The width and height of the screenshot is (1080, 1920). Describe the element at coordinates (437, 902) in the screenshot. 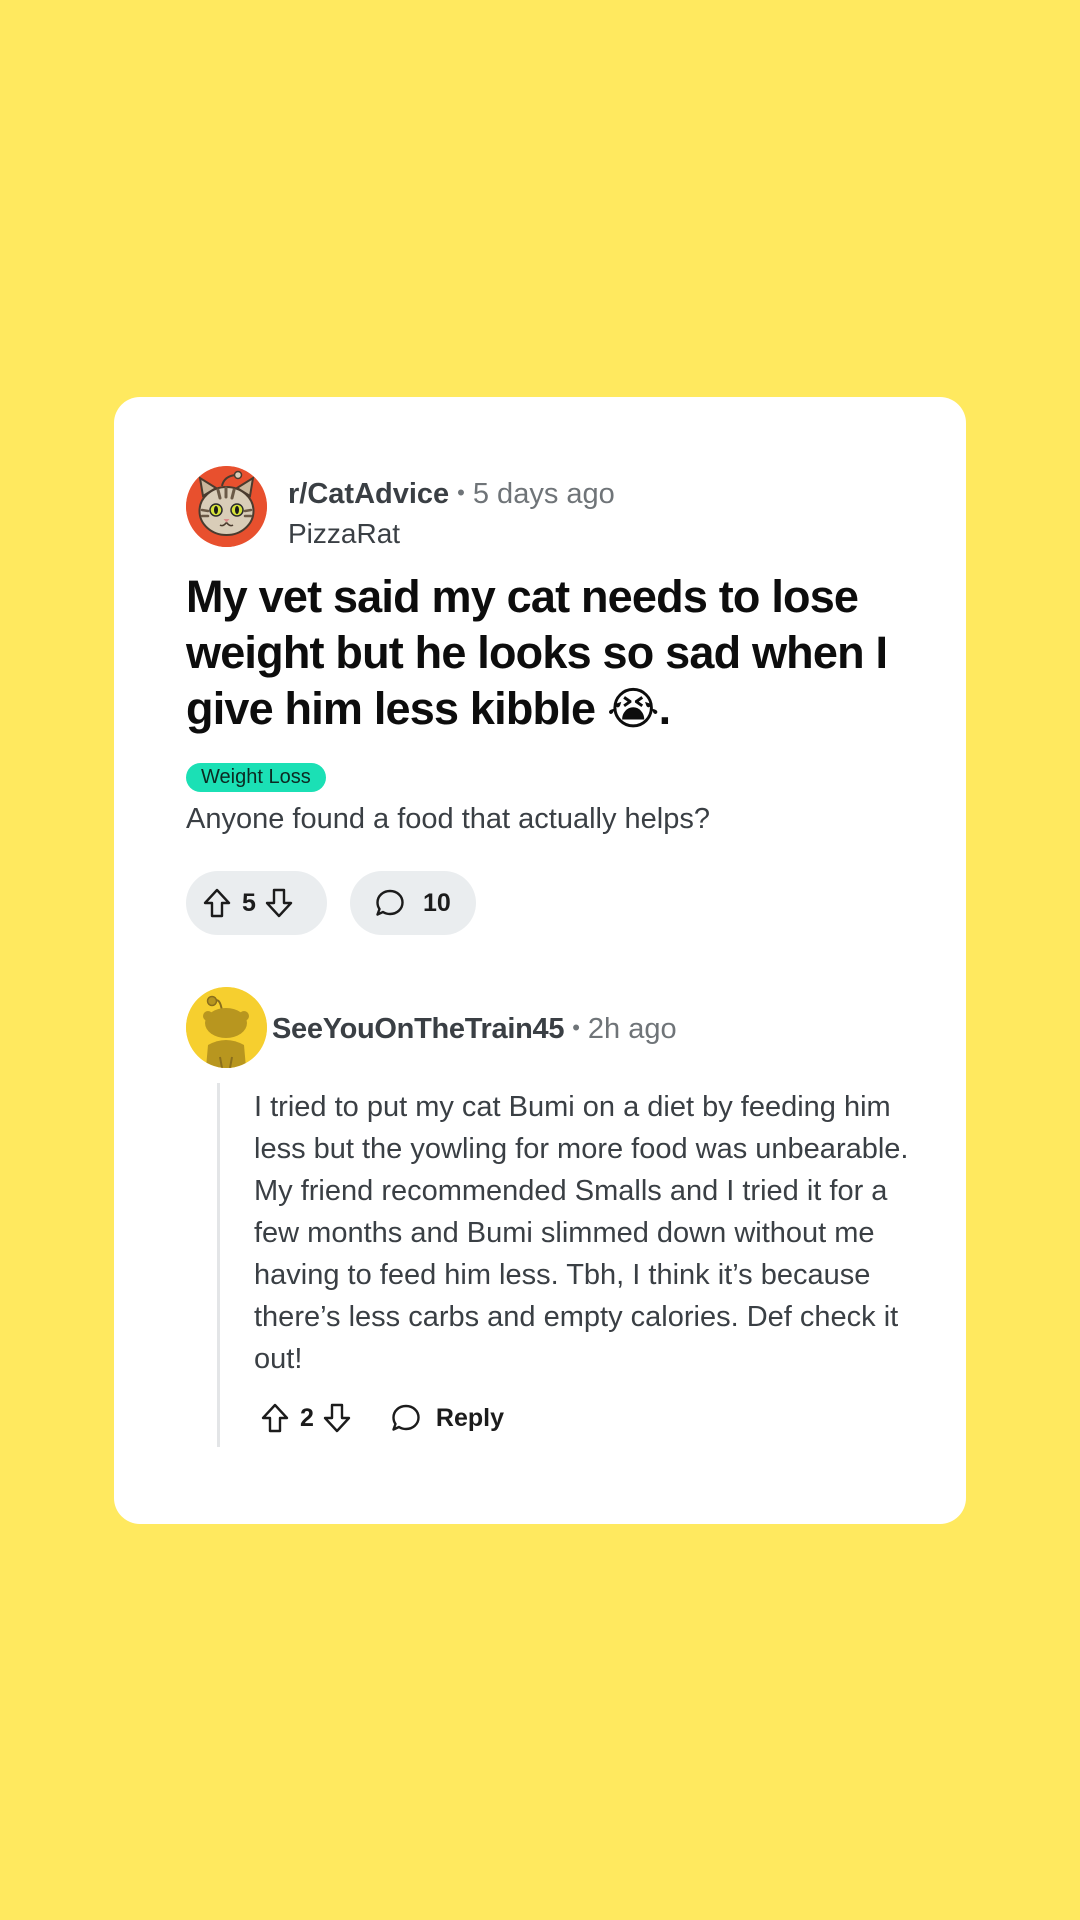

I see `comment-count: 10` at that location.